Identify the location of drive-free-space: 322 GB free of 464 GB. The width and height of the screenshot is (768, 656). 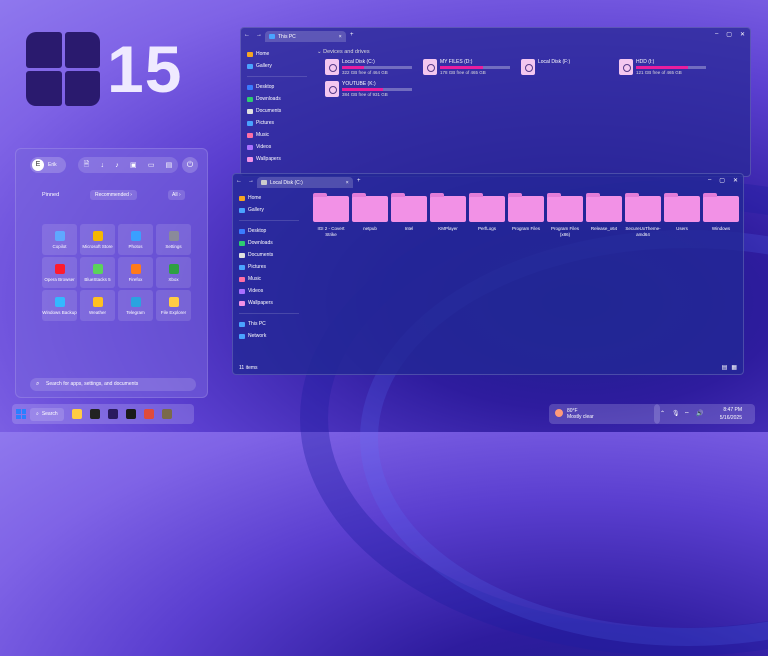
(365, 72).